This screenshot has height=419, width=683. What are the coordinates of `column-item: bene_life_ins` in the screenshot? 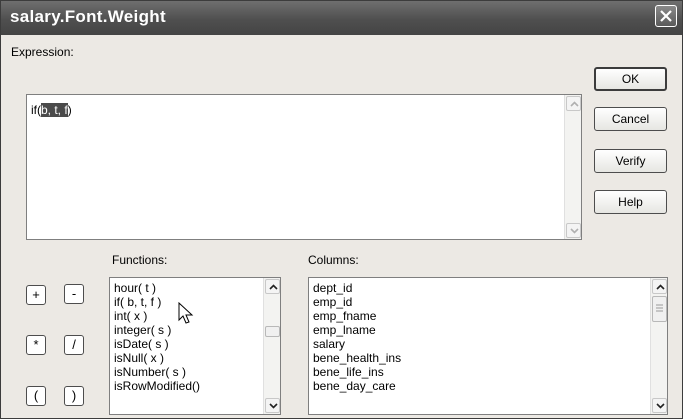 It's located at (348, 372).